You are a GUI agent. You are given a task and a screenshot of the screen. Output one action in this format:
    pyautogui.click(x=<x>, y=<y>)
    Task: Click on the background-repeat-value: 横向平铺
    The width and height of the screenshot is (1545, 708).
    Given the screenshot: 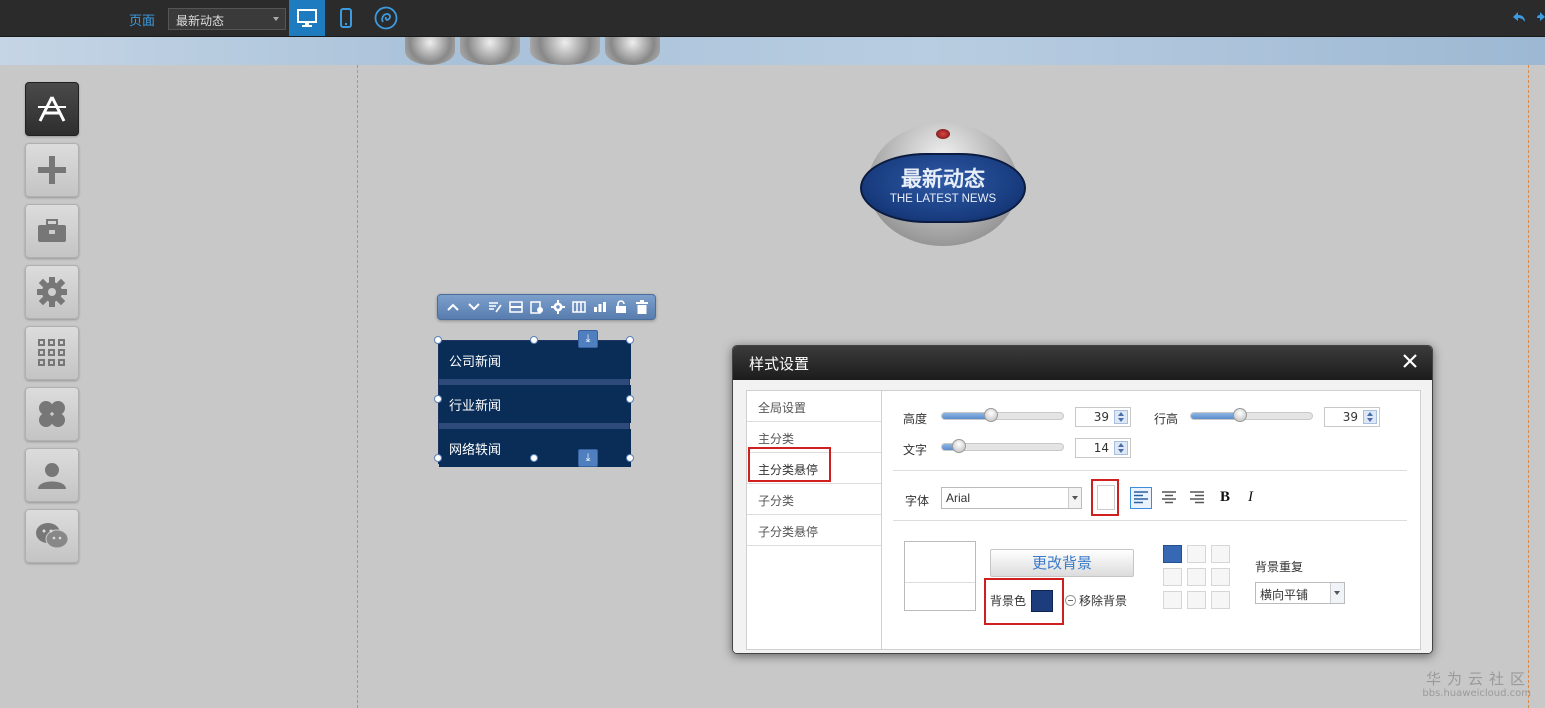 What is the action you would take?
    pyautogui.click(x=1284, y=595)
    